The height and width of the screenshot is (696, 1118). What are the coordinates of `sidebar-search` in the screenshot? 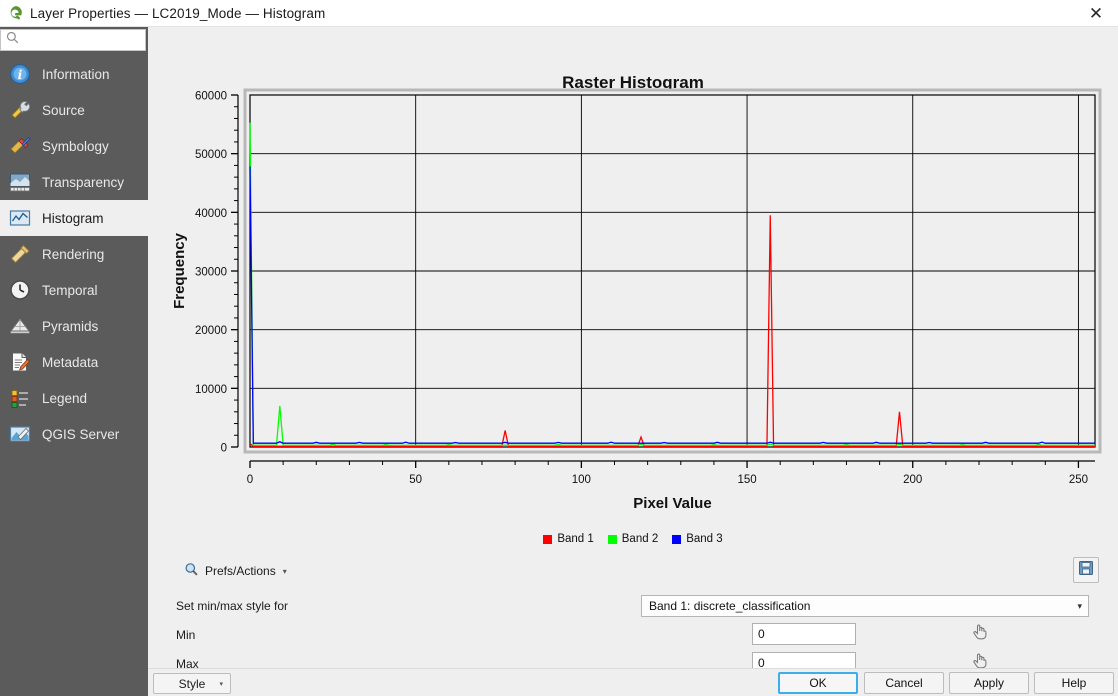 It's located at (74, 40).